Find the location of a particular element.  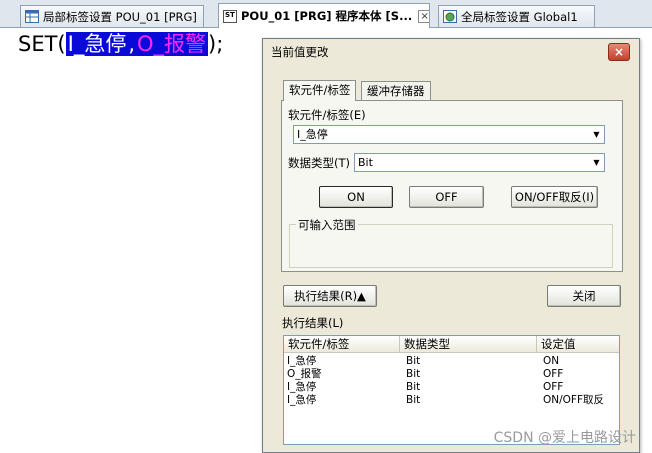

exec-result-toggle-button: 执行结果(R)▲ is located at coordinates (330, 296).